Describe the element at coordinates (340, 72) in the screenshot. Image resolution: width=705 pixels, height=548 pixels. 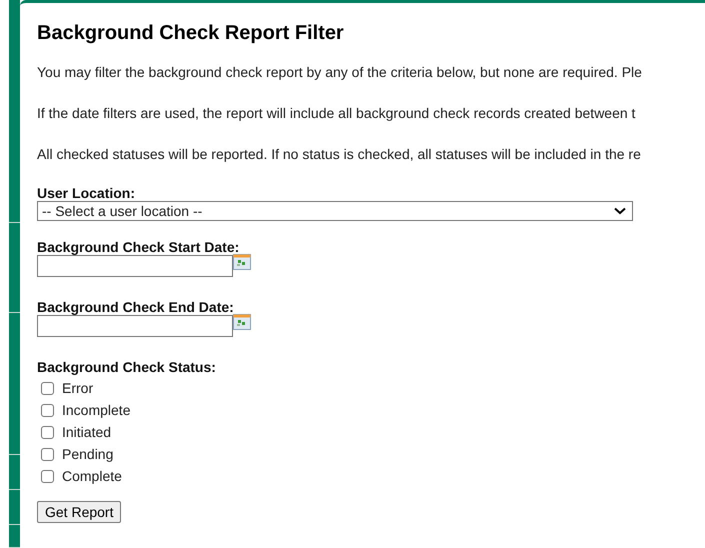
I see `instruction-text: You may filter the background check report by any of the criteria below, but none are required. Ple` at that location.